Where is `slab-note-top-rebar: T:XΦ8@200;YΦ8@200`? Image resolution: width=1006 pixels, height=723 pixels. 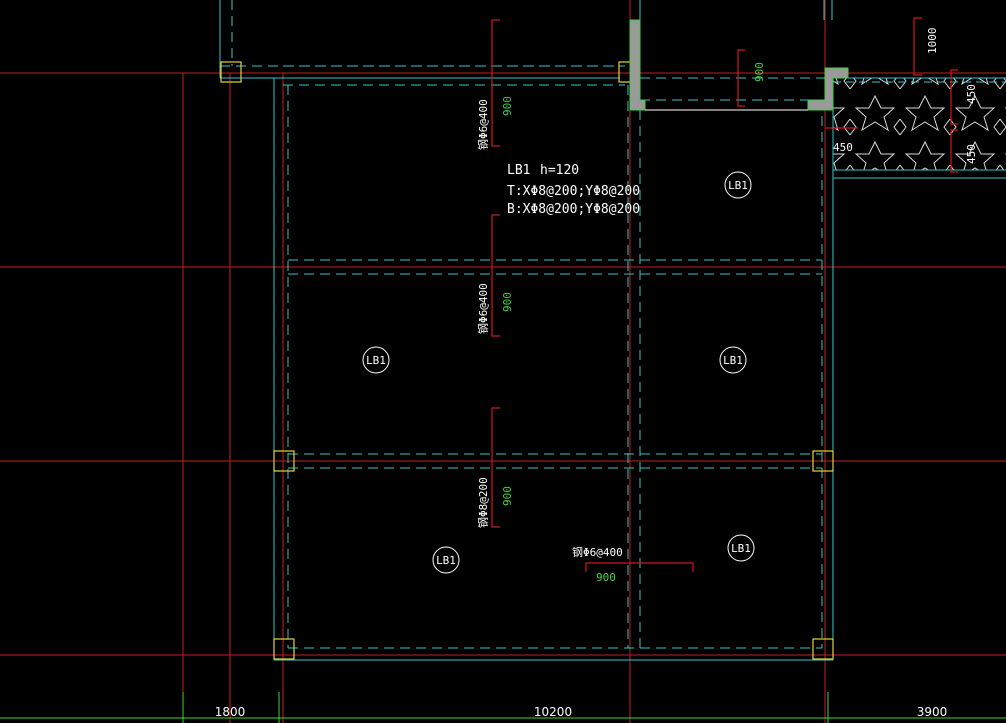 slab-note-top-rebar: T:XΦ8@200;YΦ8@200 is located at coordinates (573, 191).